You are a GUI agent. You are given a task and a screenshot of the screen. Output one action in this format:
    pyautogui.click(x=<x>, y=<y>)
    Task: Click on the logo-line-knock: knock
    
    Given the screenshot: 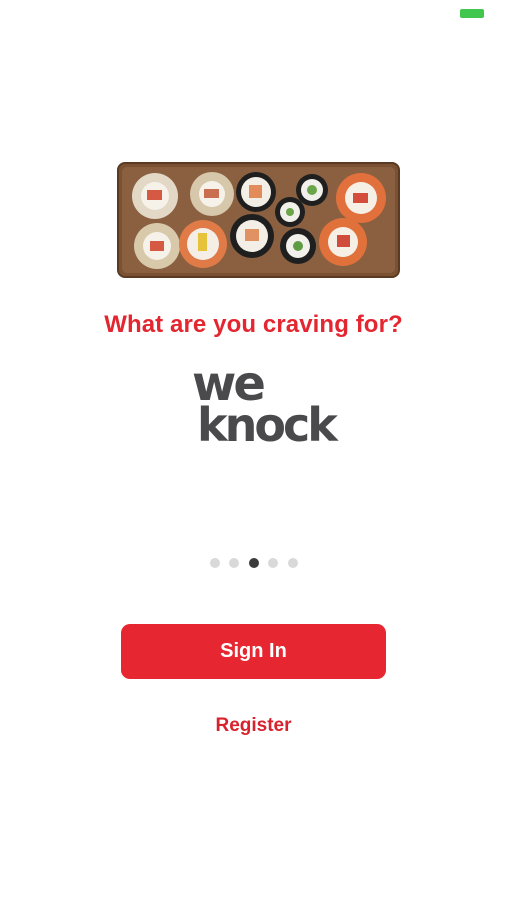 What is the action you would take?
    pyautogui.click(x=267, y=425)
    